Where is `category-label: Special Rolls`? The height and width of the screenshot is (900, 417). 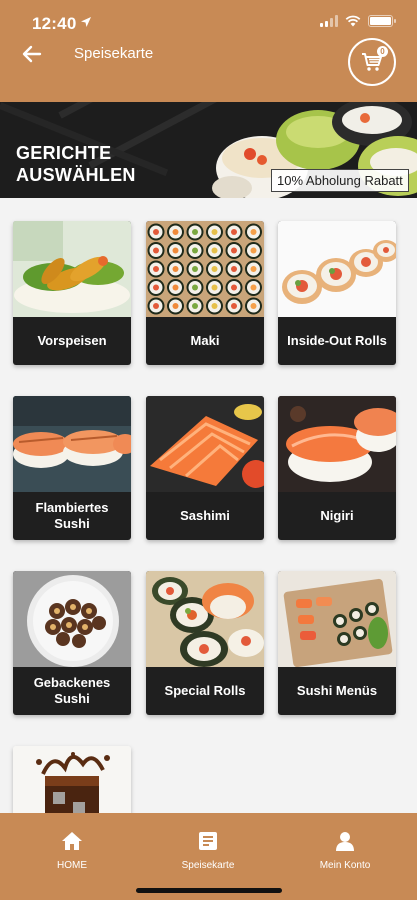 category-label: Special Rolls is located at coordinates (205, 690).